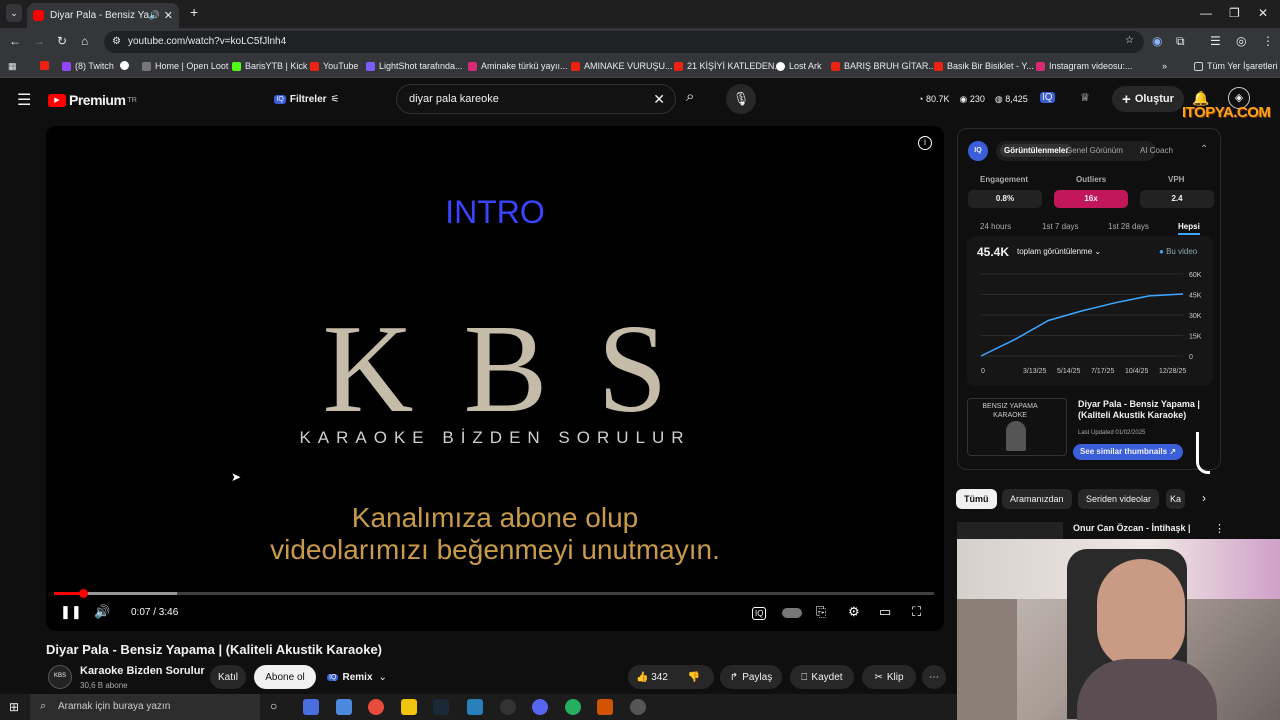  Describe the element at coordinates (1189, 228) in the screenshot. I see `range-all: Hepsi` at that location.